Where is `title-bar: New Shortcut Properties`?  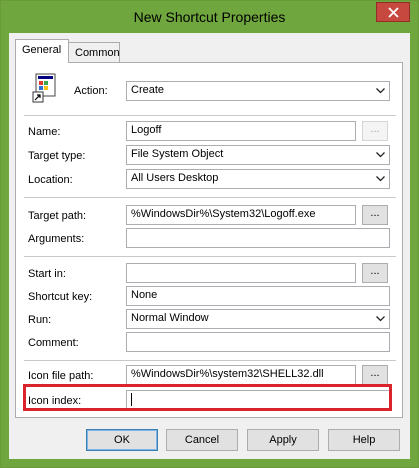
title-bar: New Shortcut Properties is located at coordinates (209, 17).